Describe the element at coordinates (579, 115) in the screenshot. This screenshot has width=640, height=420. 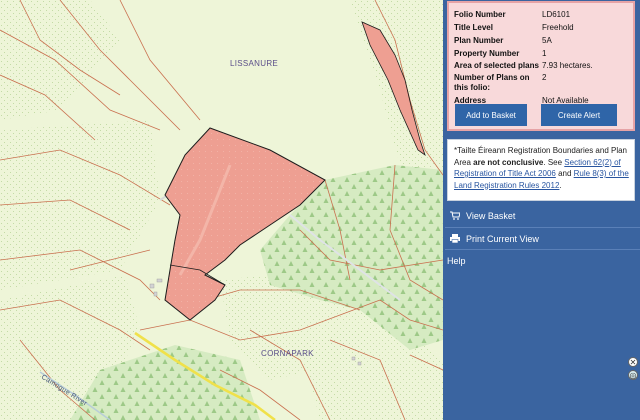
I see `create-alert-button: Create Alert` at that location.